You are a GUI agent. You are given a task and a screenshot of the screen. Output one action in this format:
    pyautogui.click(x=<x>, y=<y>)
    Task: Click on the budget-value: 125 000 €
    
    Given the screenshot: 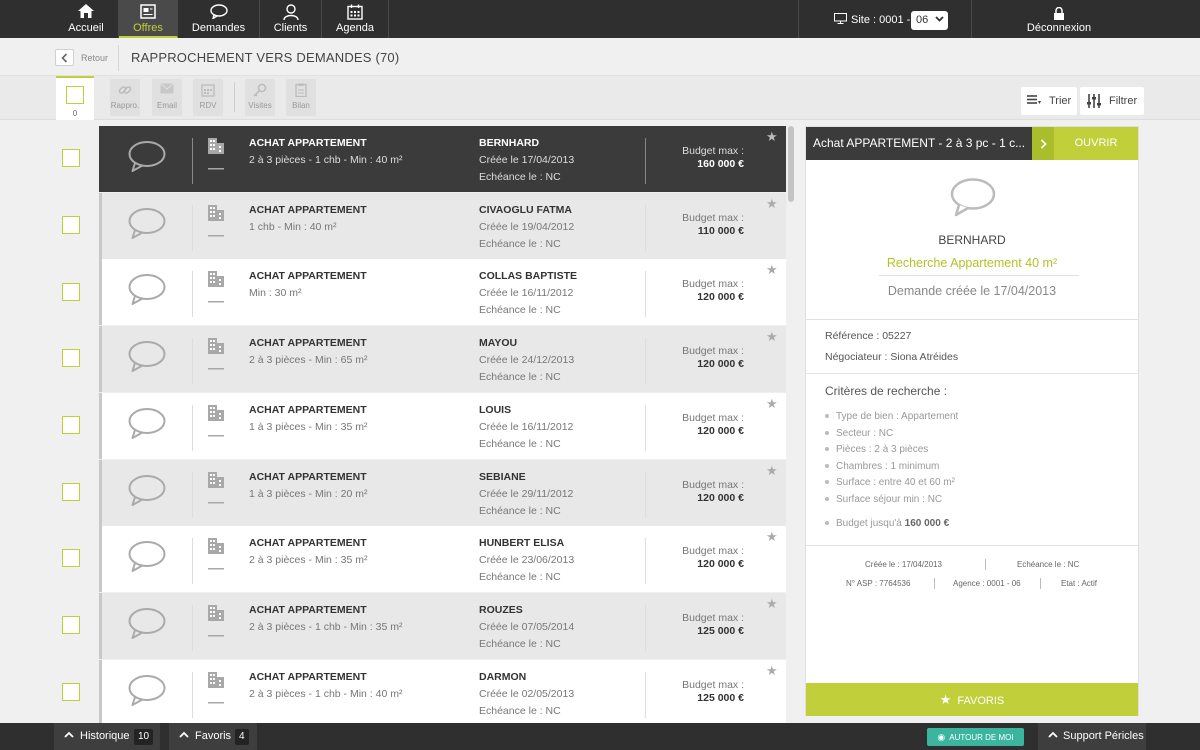 What is the action you would take?
    pyautogui.click(x=720, y=697)
    